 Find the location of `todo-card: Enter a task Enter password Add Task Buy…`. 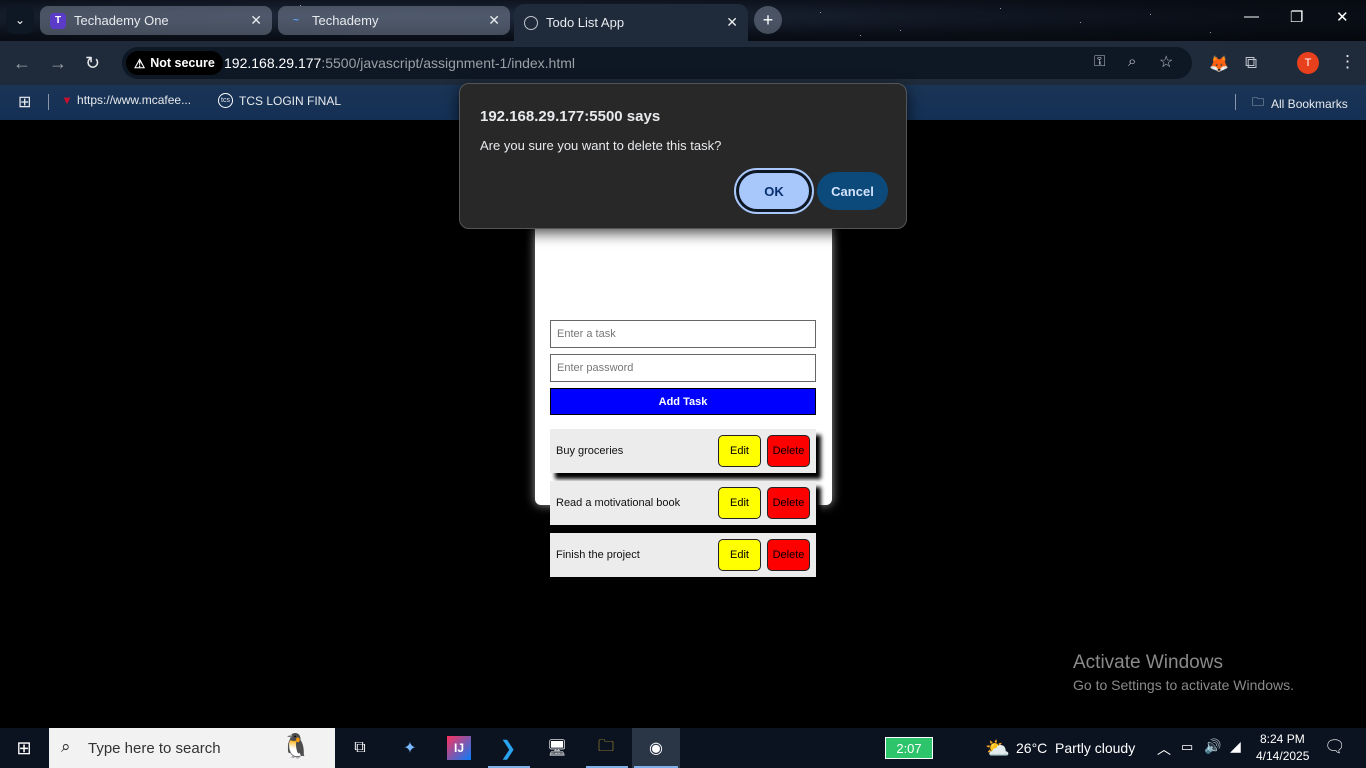

todo-card: Enter a task Enter password Add Task Buy… is located at coordinates (683, 398).